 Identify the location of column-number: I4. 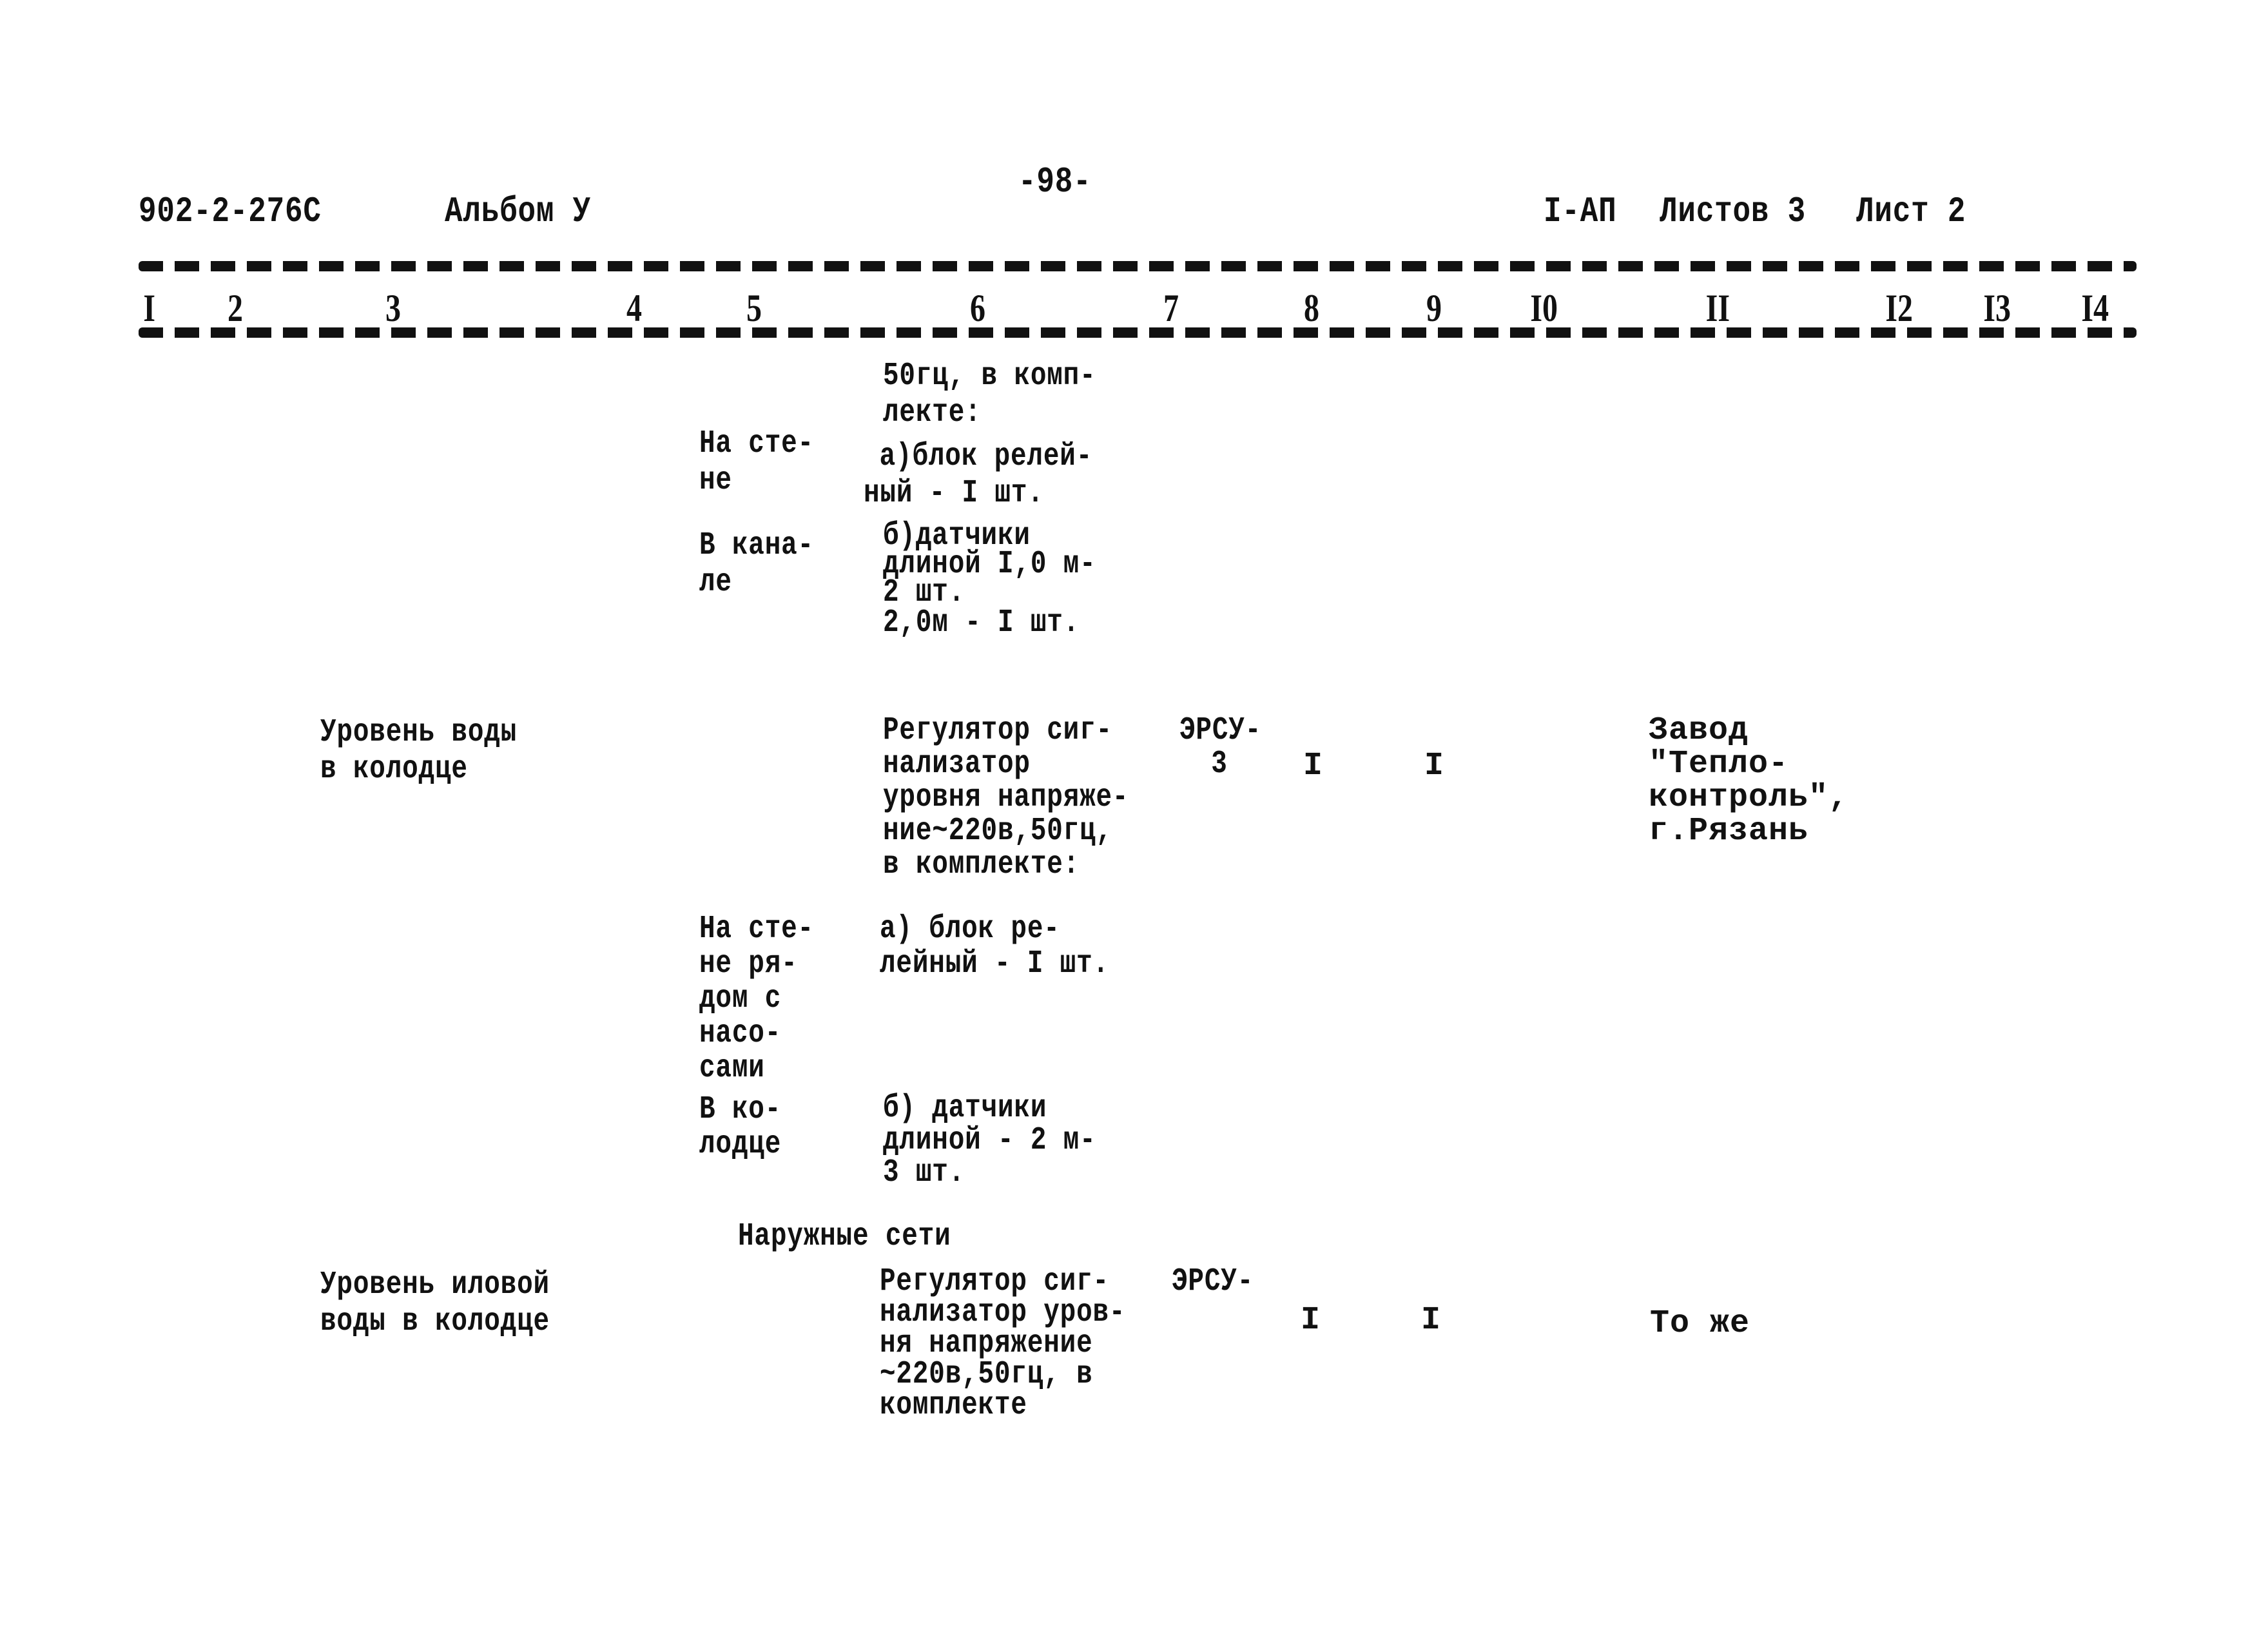
(2095, 308).